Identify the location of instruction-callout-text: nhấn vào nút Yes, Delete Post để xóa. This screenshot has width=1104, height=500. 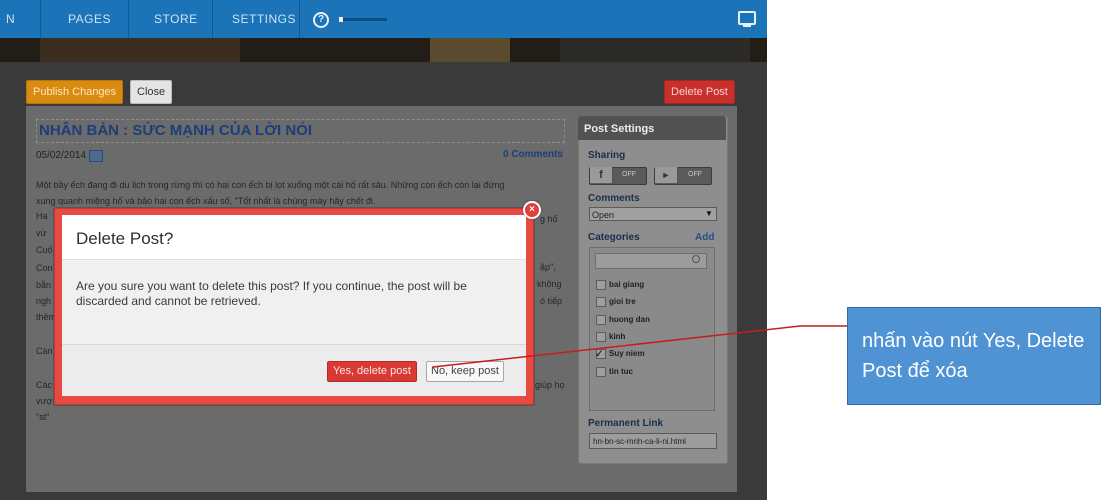
(973, 356).